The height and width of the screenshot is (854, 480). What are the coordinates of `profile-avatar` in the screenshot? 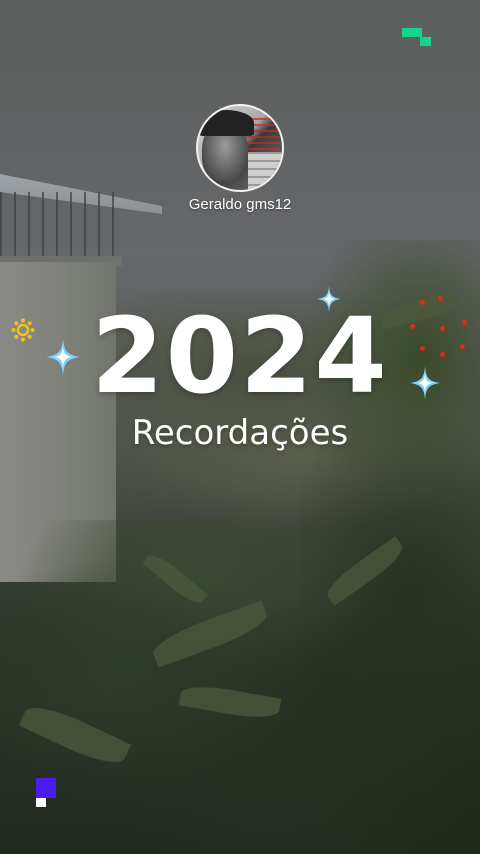 It's located at (240, 148).